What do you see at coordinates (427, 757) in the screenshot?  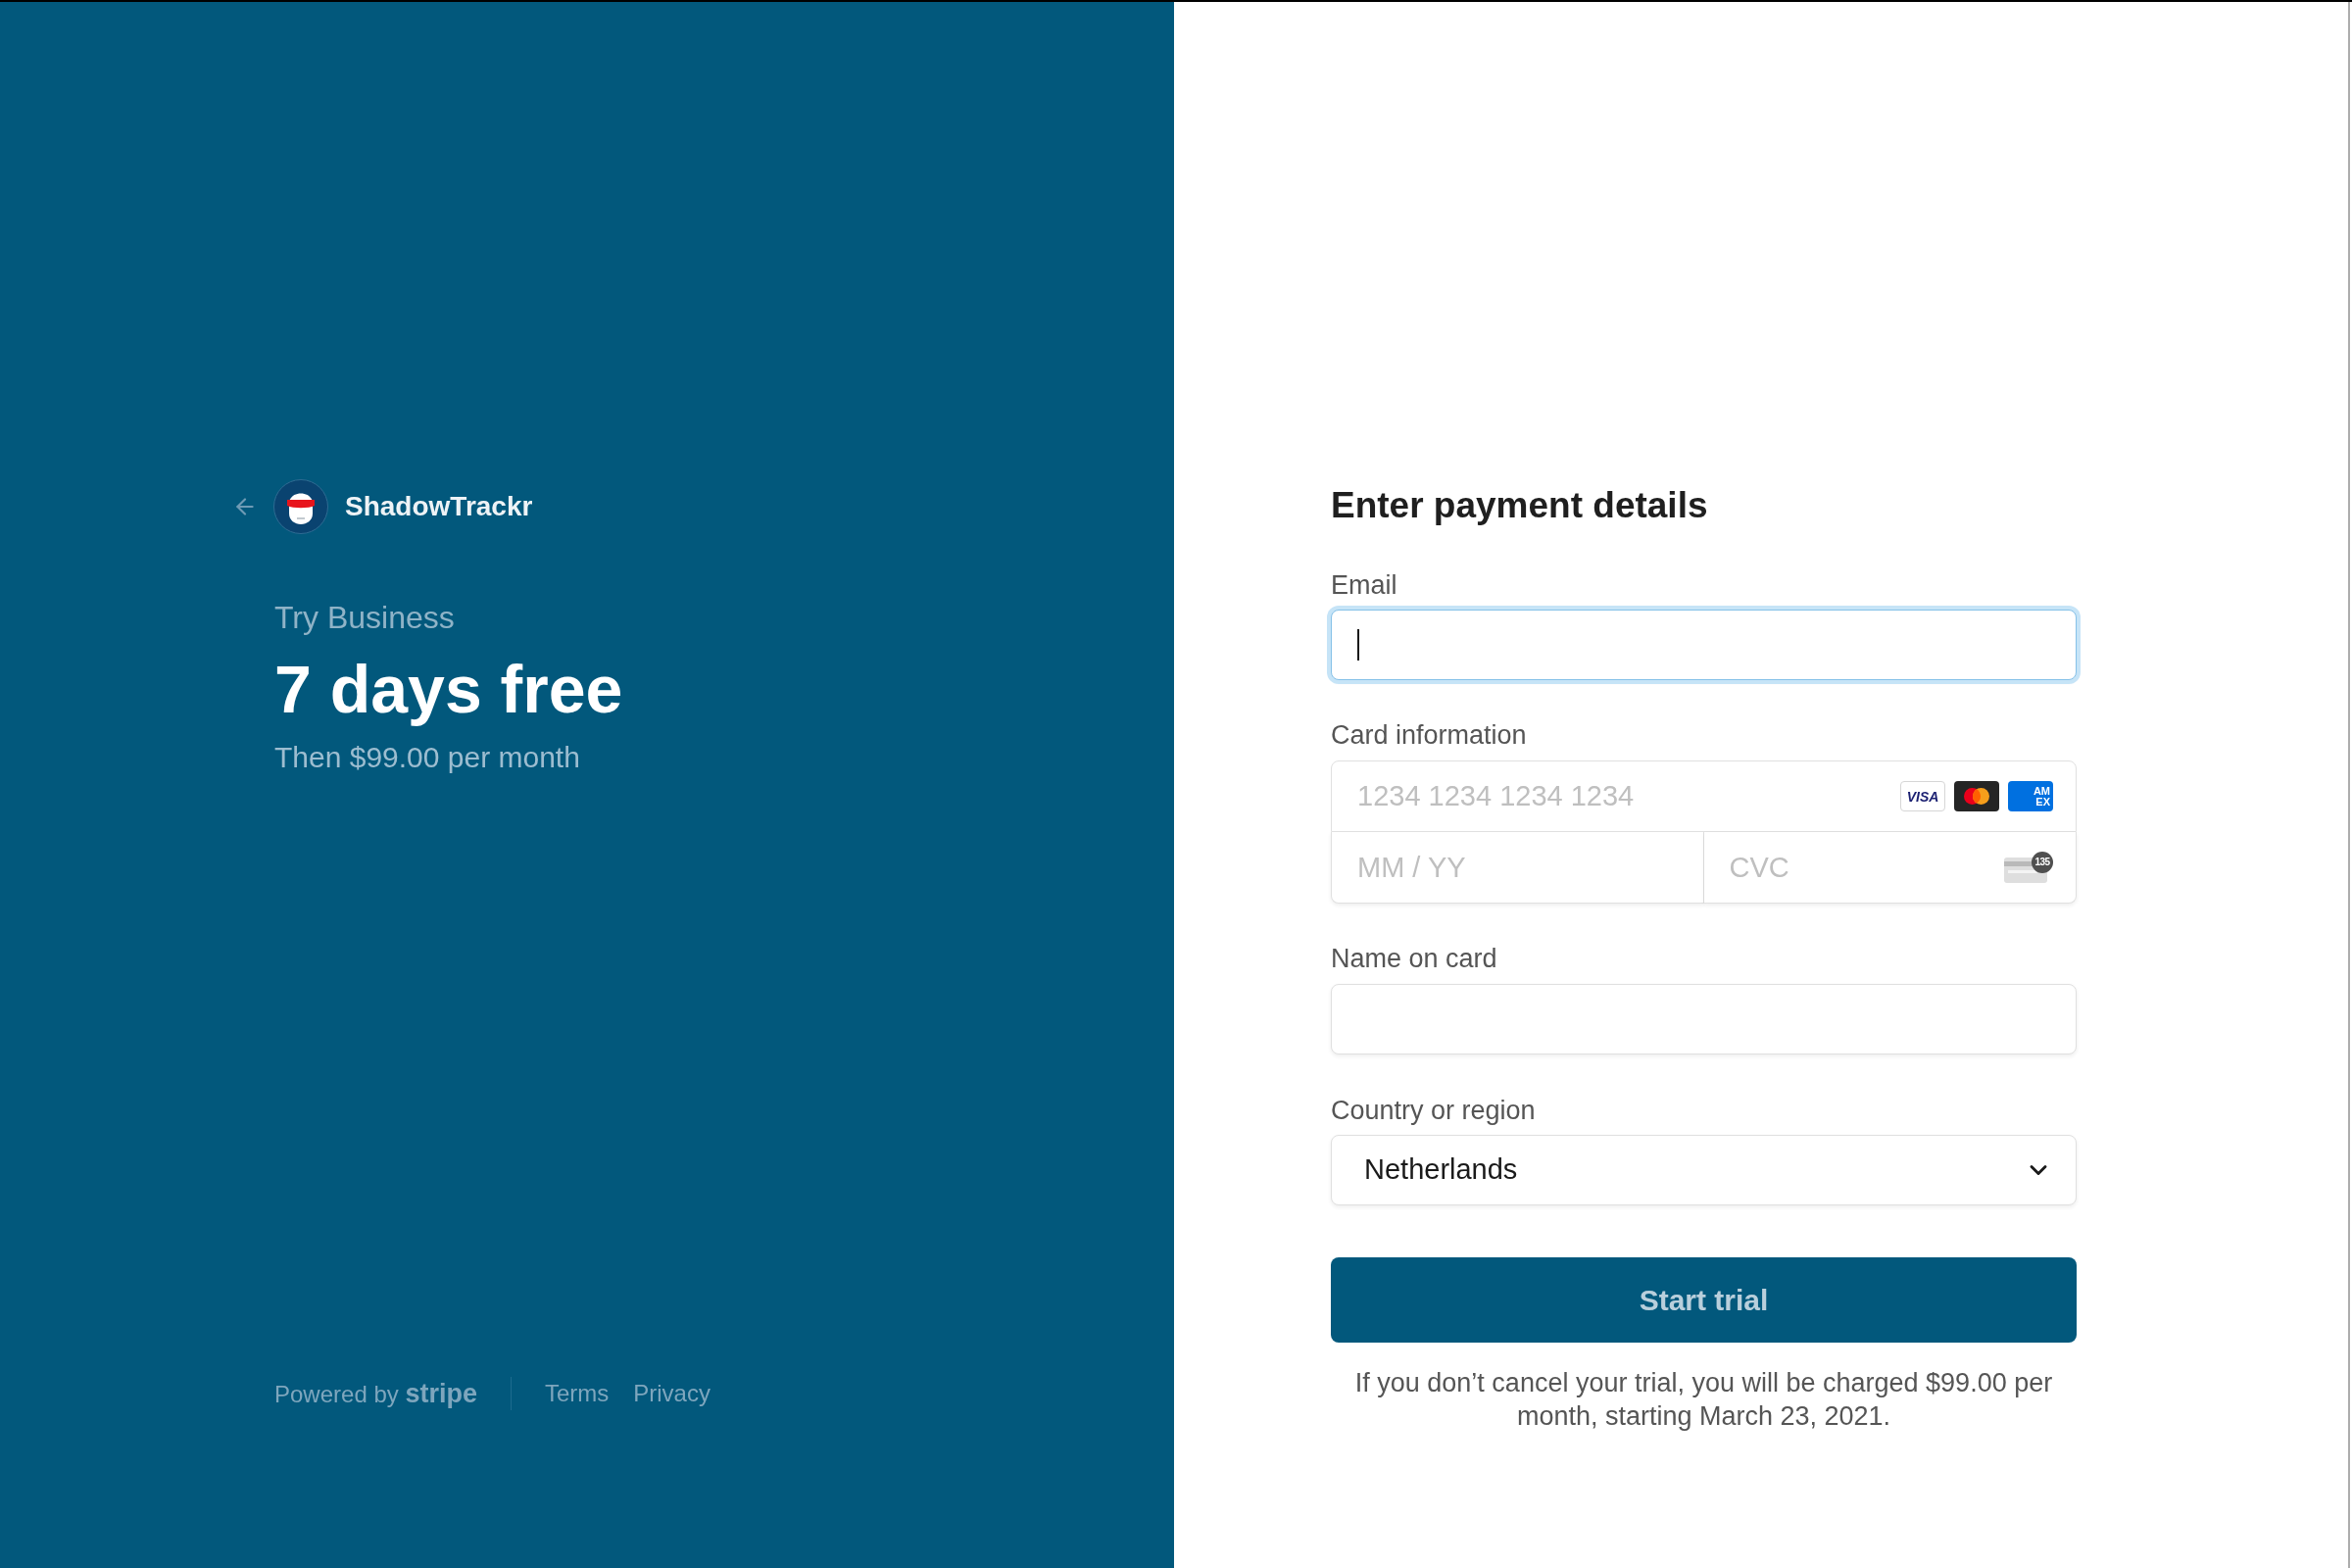 I see `price-note: Then $99.00 per month` at bounding box center [427, 757].